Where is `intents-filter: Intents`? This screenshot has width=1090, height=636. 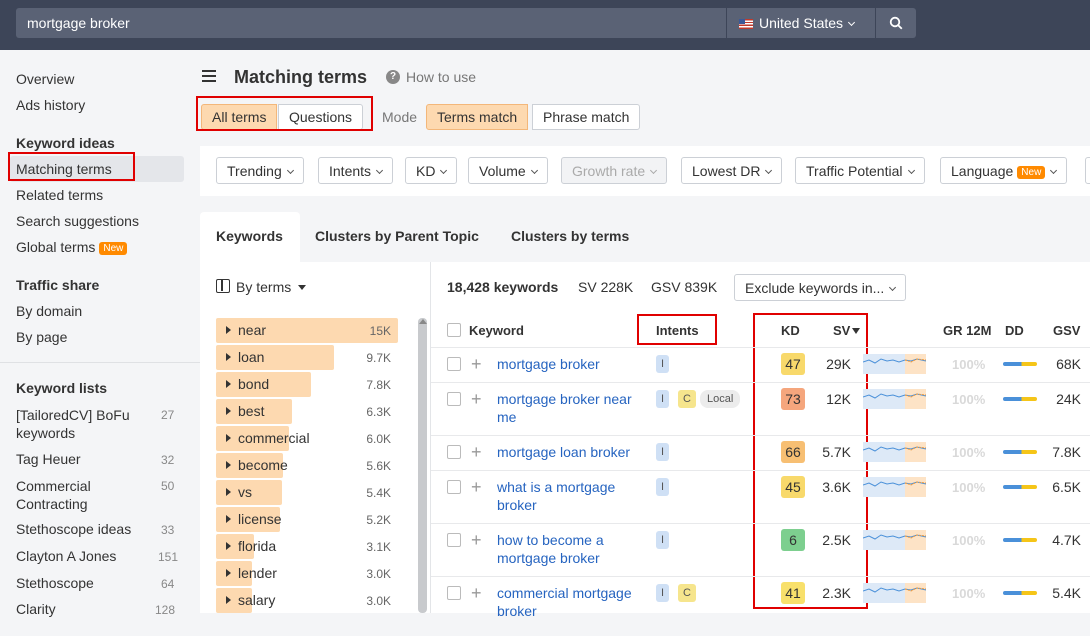 intents-filter: Intents is located at coordinates (356, 170).